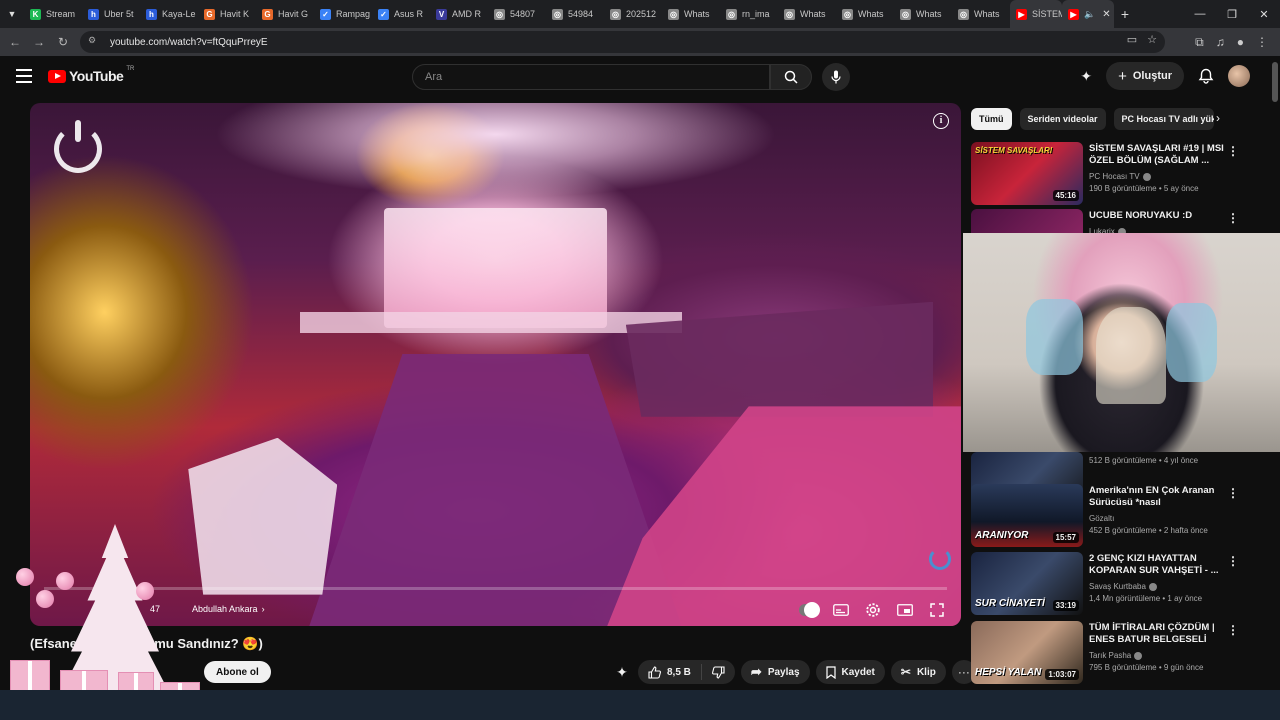 The width and height of the screenshot is (1280, 720). Describe the element at coordinates (591, 77) in the screenshot. I see `search-input` at that location.